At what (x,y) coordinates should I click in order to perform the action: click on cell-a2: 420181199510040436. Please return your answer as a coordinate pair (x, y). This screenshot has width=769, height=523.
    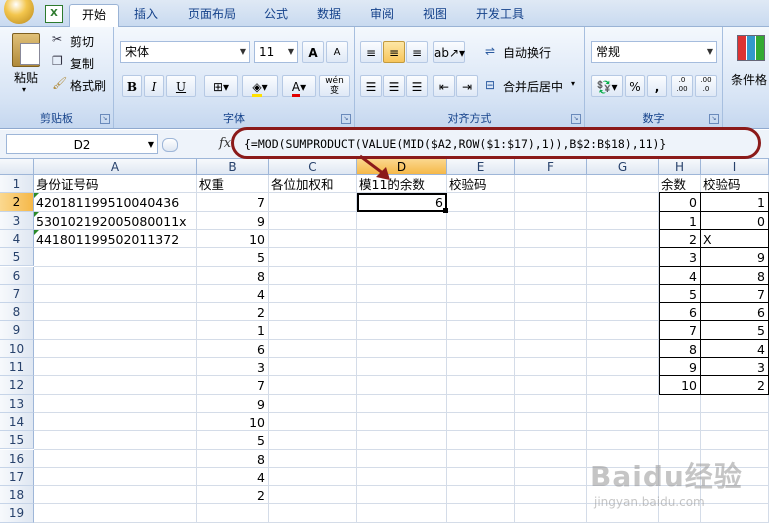
    Looking at the image, I should click on (107, 202).